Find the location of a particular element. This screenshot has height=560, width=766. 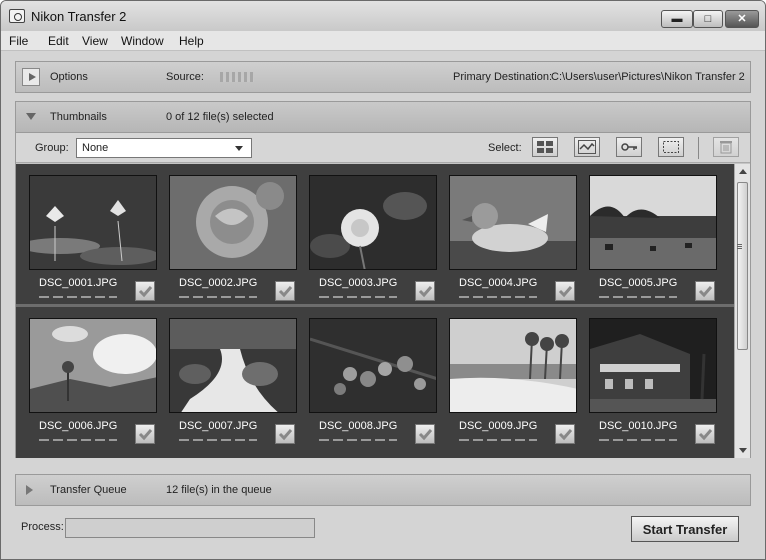

file-name: DSC_0003.JPG is located at coordinates (358, 283).